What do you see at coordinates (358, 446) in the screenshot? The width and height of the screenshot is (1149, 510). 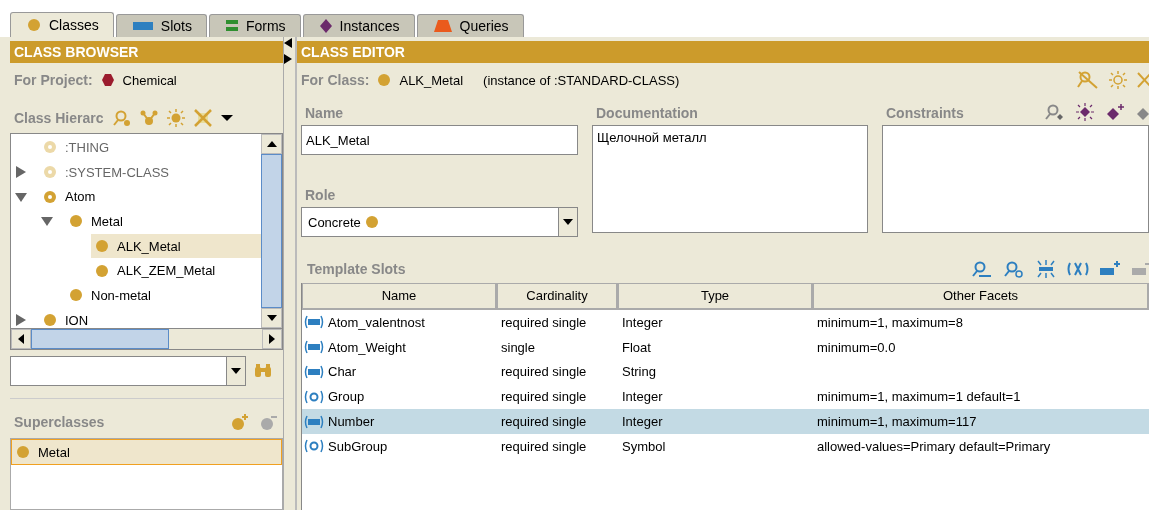 I see `table-cell: SubGroup` at bounding box center [358, 446].